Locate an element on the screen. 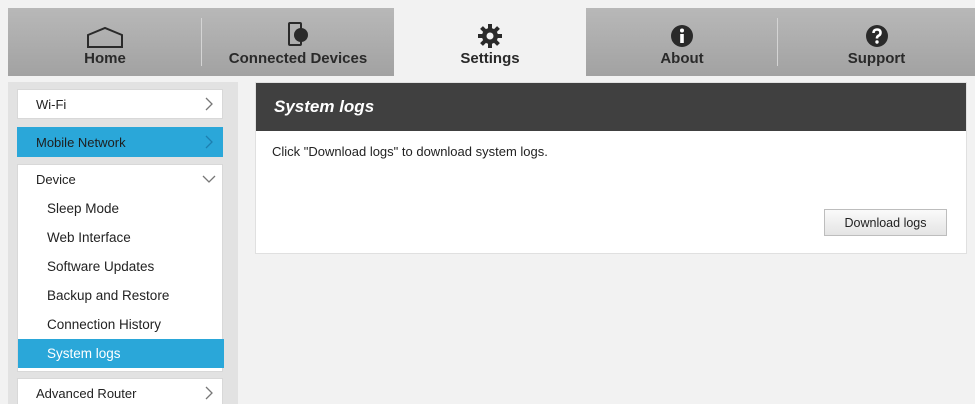  tab-support: Support is located at coordinates (876, 42).